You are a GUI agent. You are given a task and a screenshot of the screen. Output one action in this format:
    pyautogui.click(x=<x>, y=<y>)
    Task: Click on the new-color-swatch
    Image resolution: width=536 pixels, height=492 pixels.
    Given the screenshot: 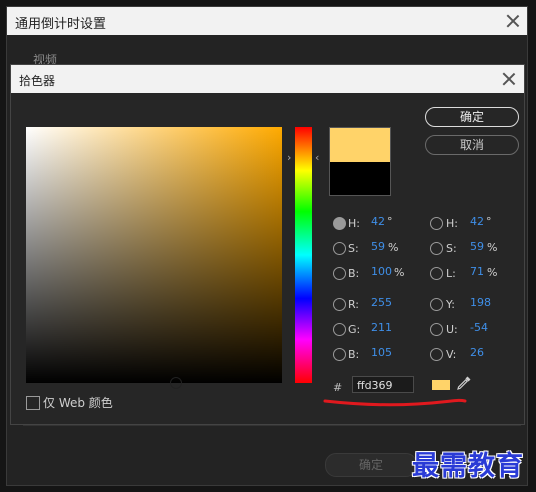 What is the action you would take?
    pyautogui.click(x=360, y=145)
    